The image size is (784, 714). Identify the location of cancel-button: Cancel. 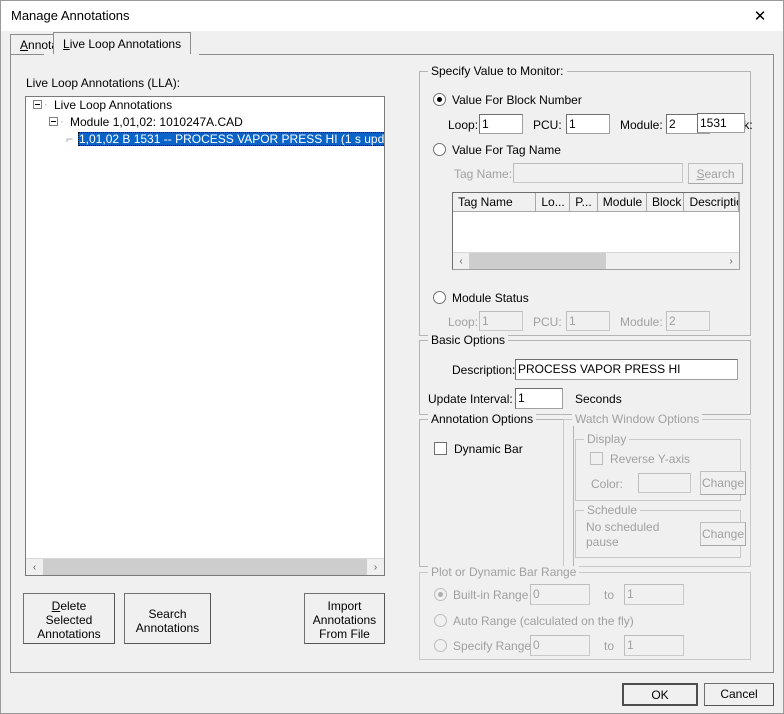
(739, 694).